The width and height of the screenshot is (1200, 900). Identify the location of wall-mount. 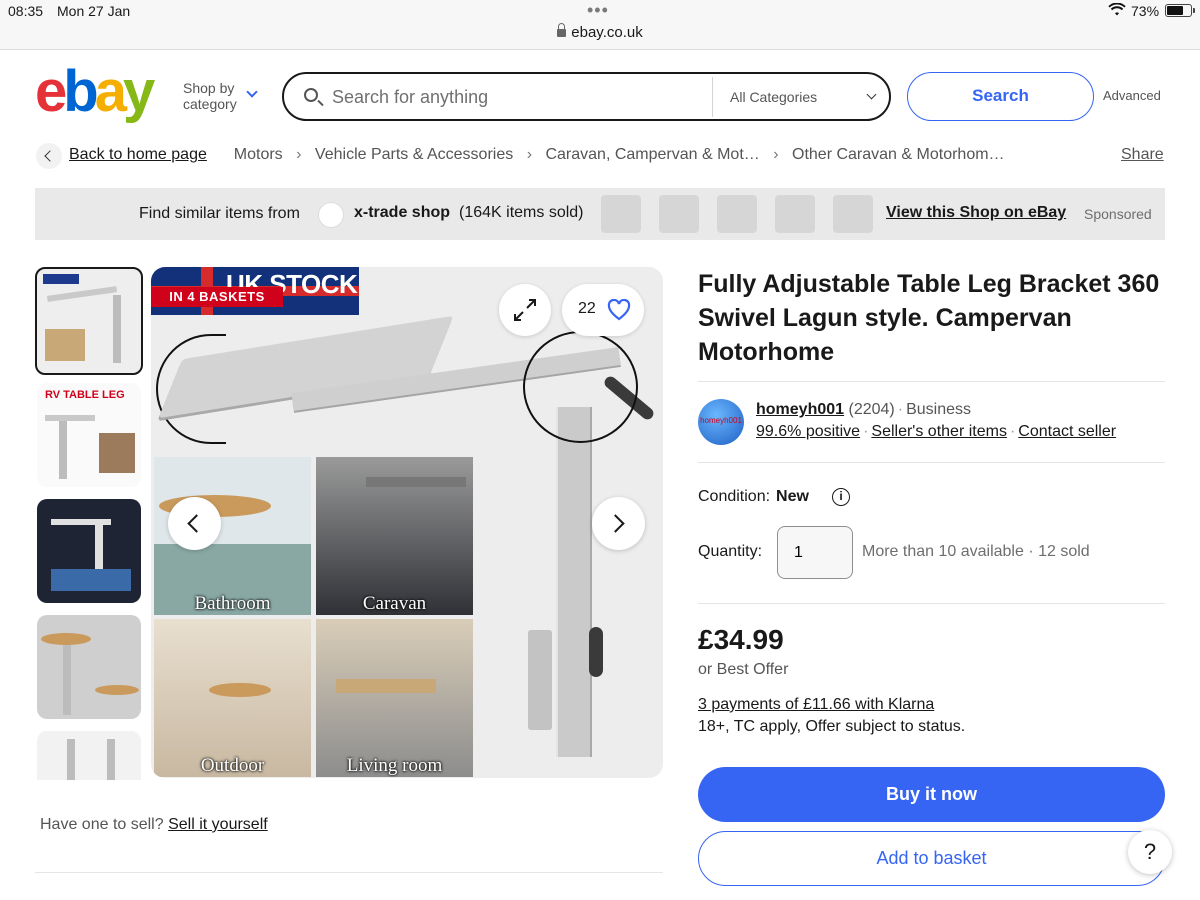
(540, 680).